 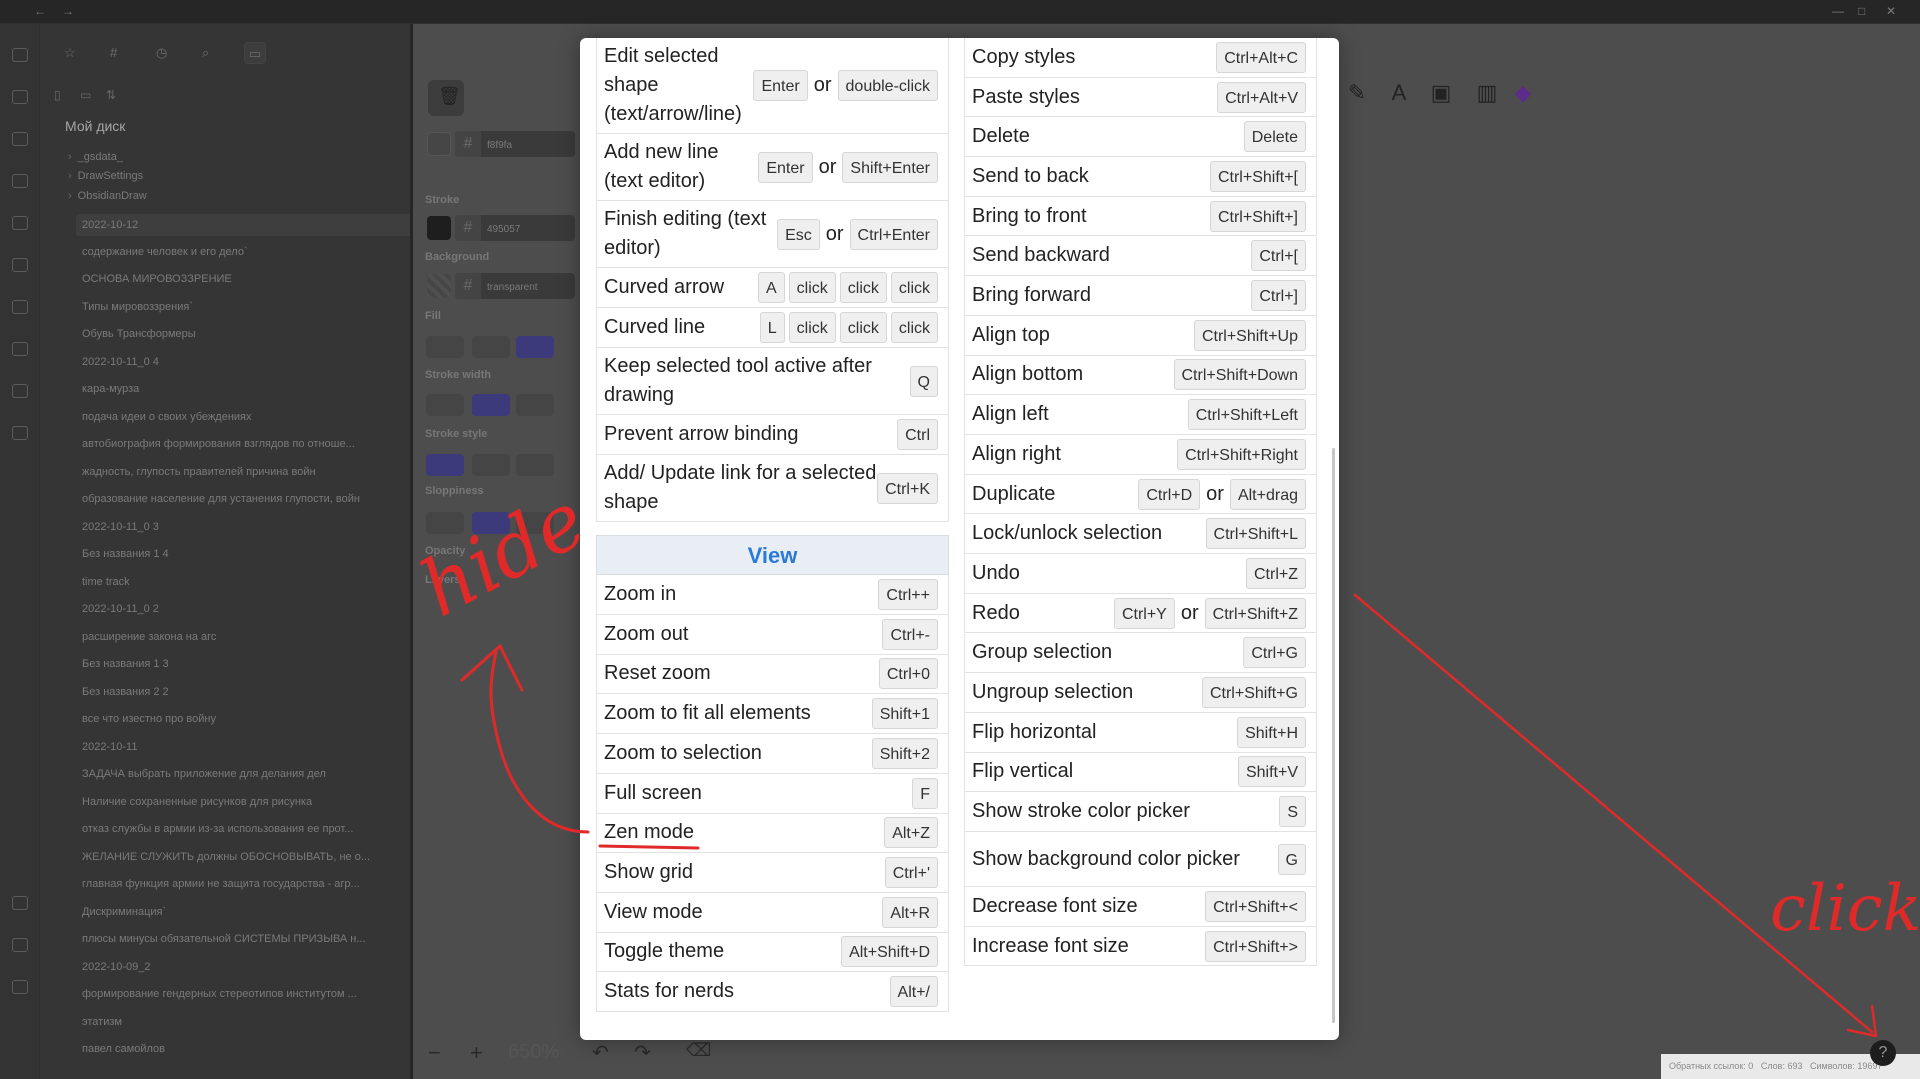 I want to click on stroke-dotted-option, so click(x=535, y=465).